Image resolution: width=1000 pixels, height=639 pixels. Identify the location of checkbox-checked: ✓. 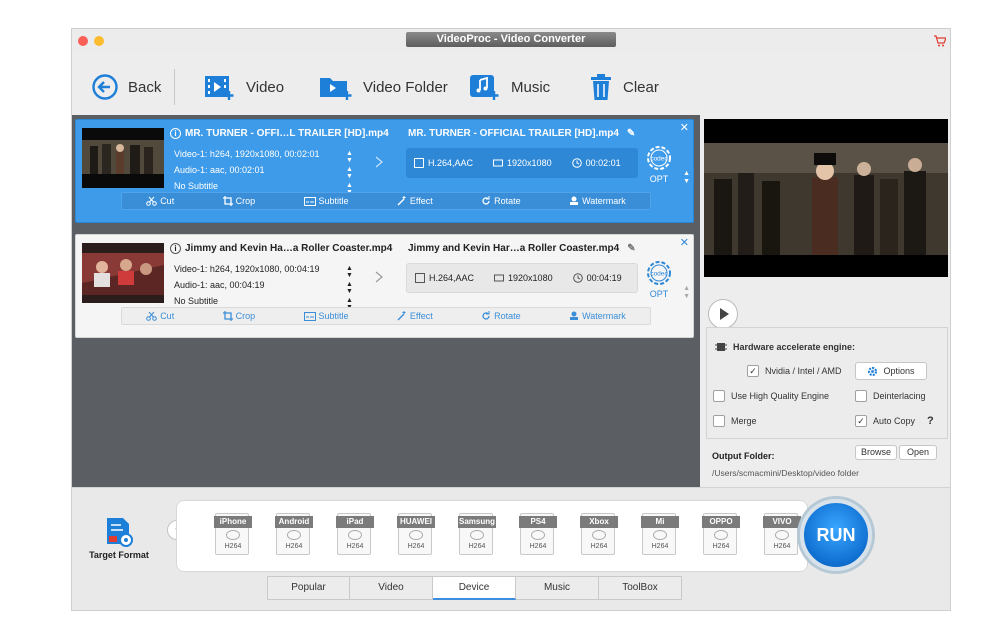
(753, 371).